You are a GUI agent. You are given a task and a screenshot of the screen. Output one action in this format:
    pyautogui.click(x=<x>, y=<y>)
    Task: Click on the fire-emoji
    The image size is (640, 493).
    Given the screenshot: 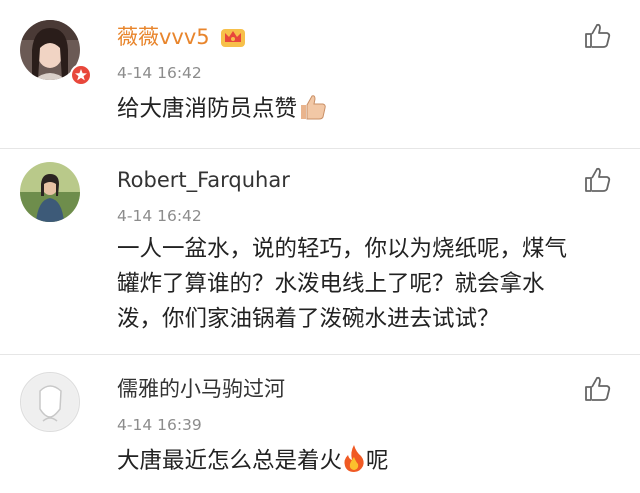 What is the action you would take?
    pyautogui.click(x=354, y=458)
    